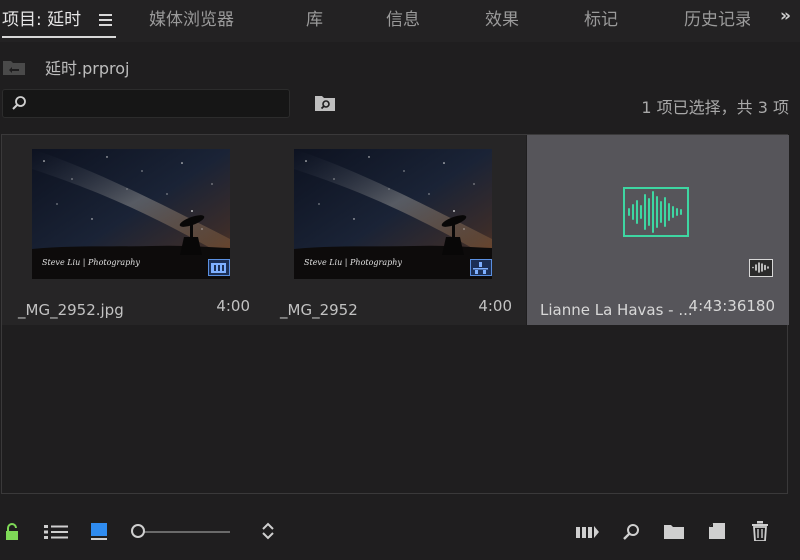  What do you see at coordinates (403, 20) in the screenshot?
I see `tab-info: 信息` at bounding box center [403, 20].